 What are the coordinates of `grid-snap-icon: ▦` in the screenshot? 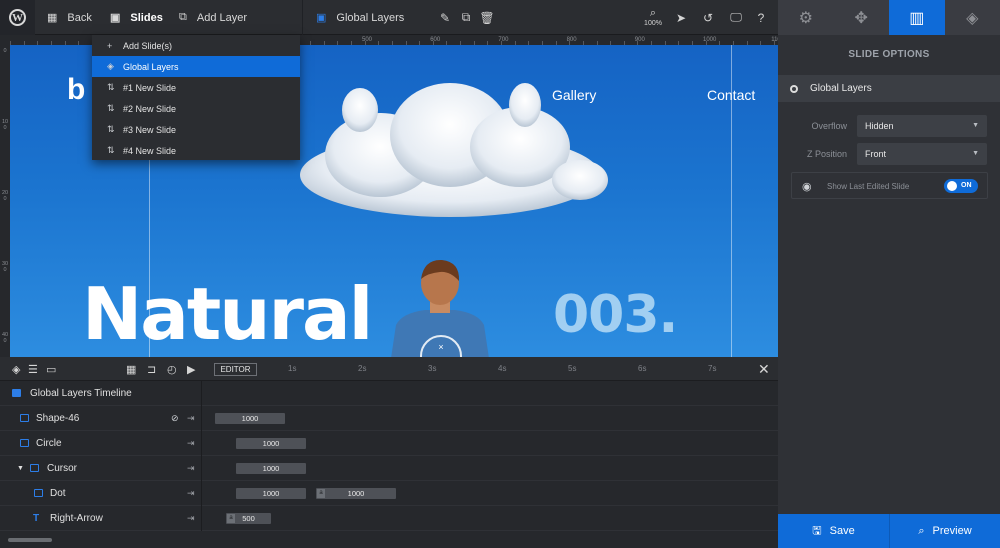 It's located at (131, 369).